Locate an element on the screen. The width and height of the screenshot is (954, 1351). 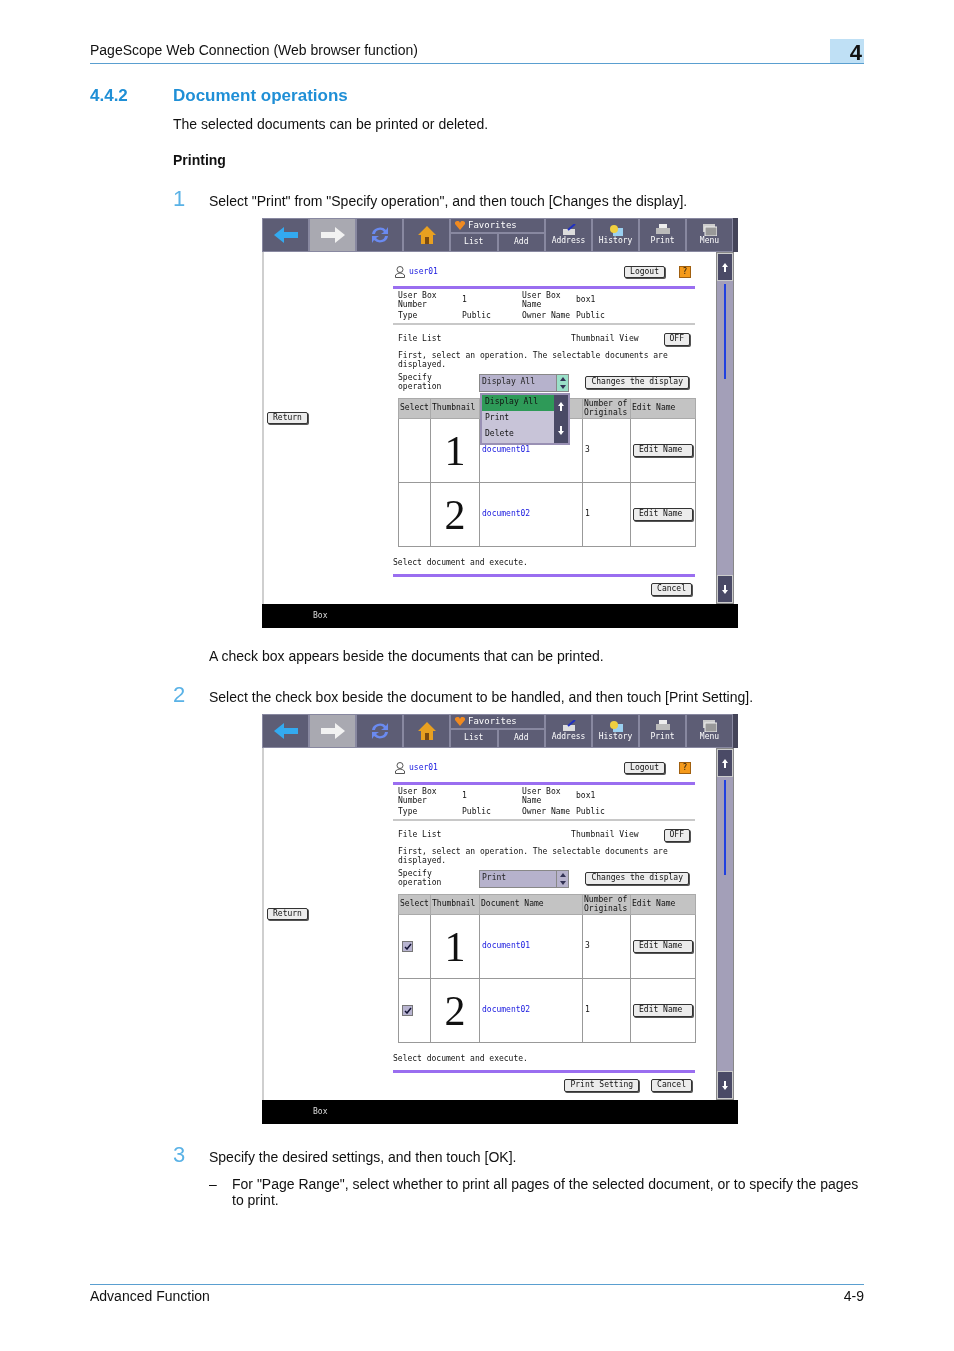
thumbnail-view-label: Thumbnail View is located at coordinates (605, 340).